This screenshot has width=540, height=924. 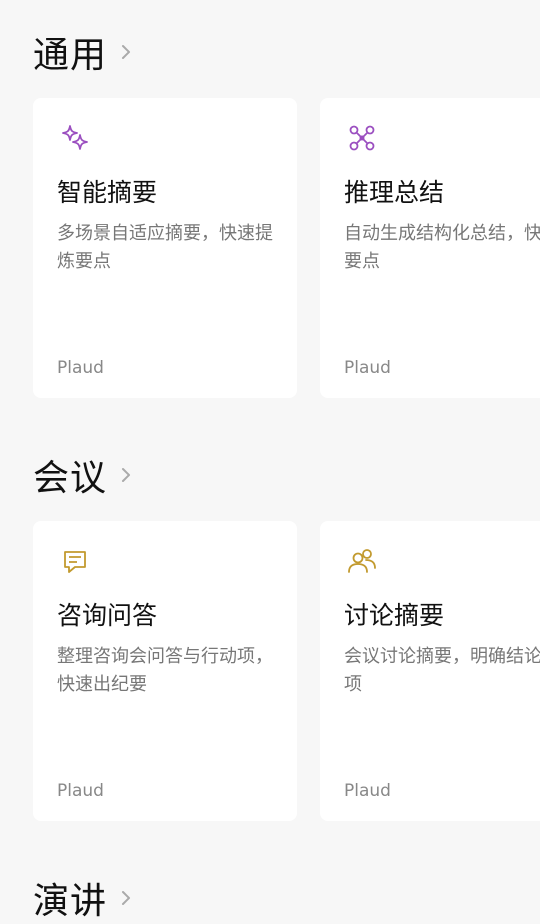 I want to click on section-header-meeting: 会议, so click(x=83, y=475).